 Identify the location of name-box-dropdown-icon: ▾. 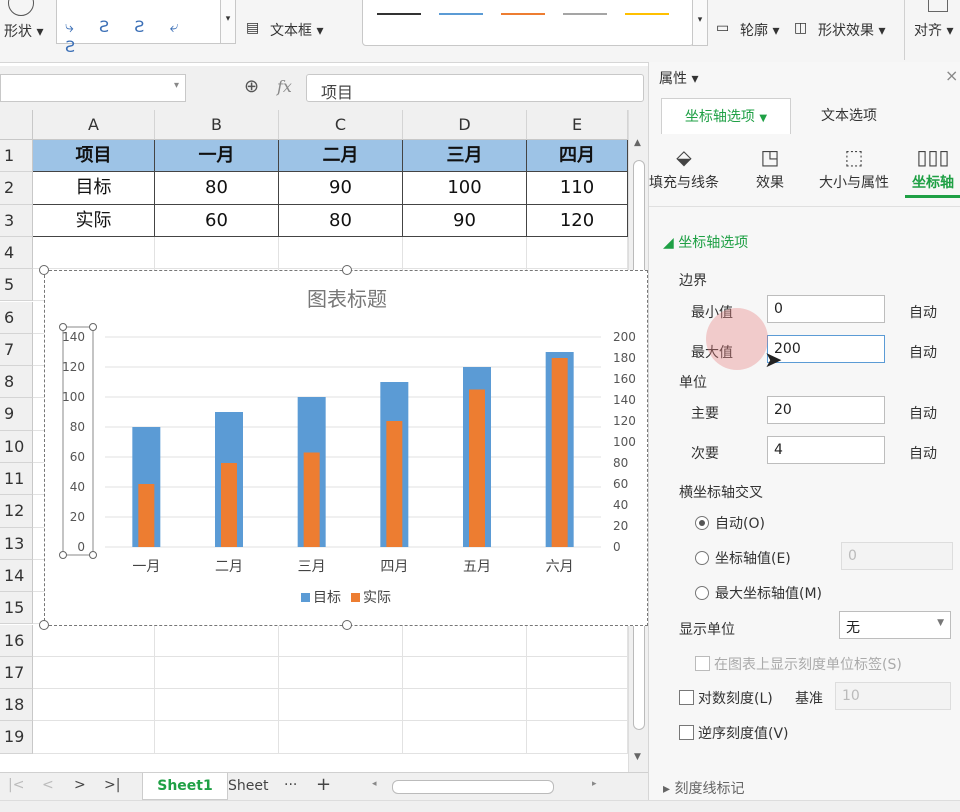
(176, 85).